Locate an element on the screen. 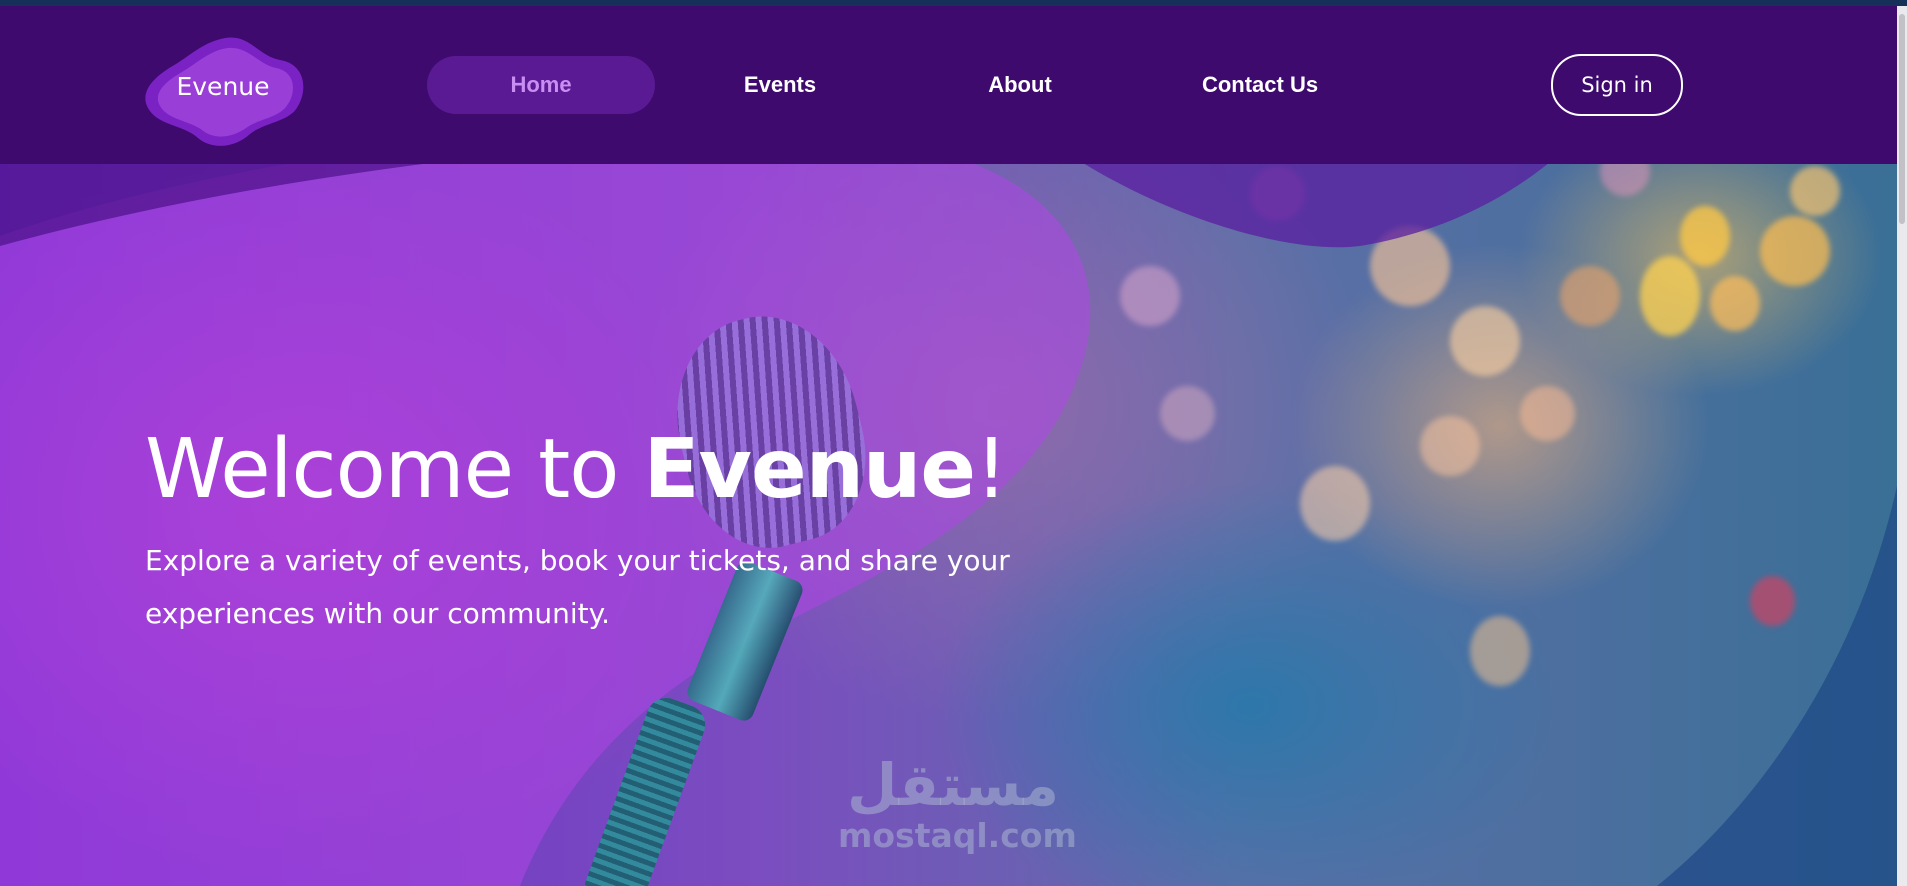 The width and height of the screenshot is (1907, 886). hero-title: Welcome to Evenue! is located at coordinates (595, 470).